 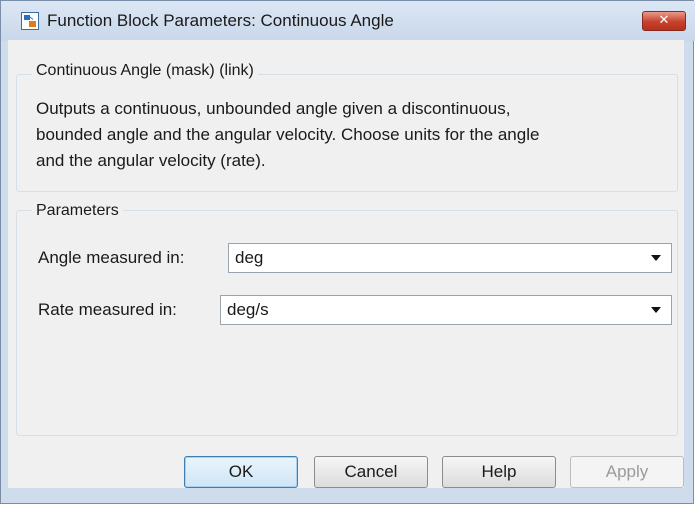 What do you see at coordinates (107, 309) in the screenshot?
I see `rate-units-label: Rate measured in:` at bounding box center [107, 309].